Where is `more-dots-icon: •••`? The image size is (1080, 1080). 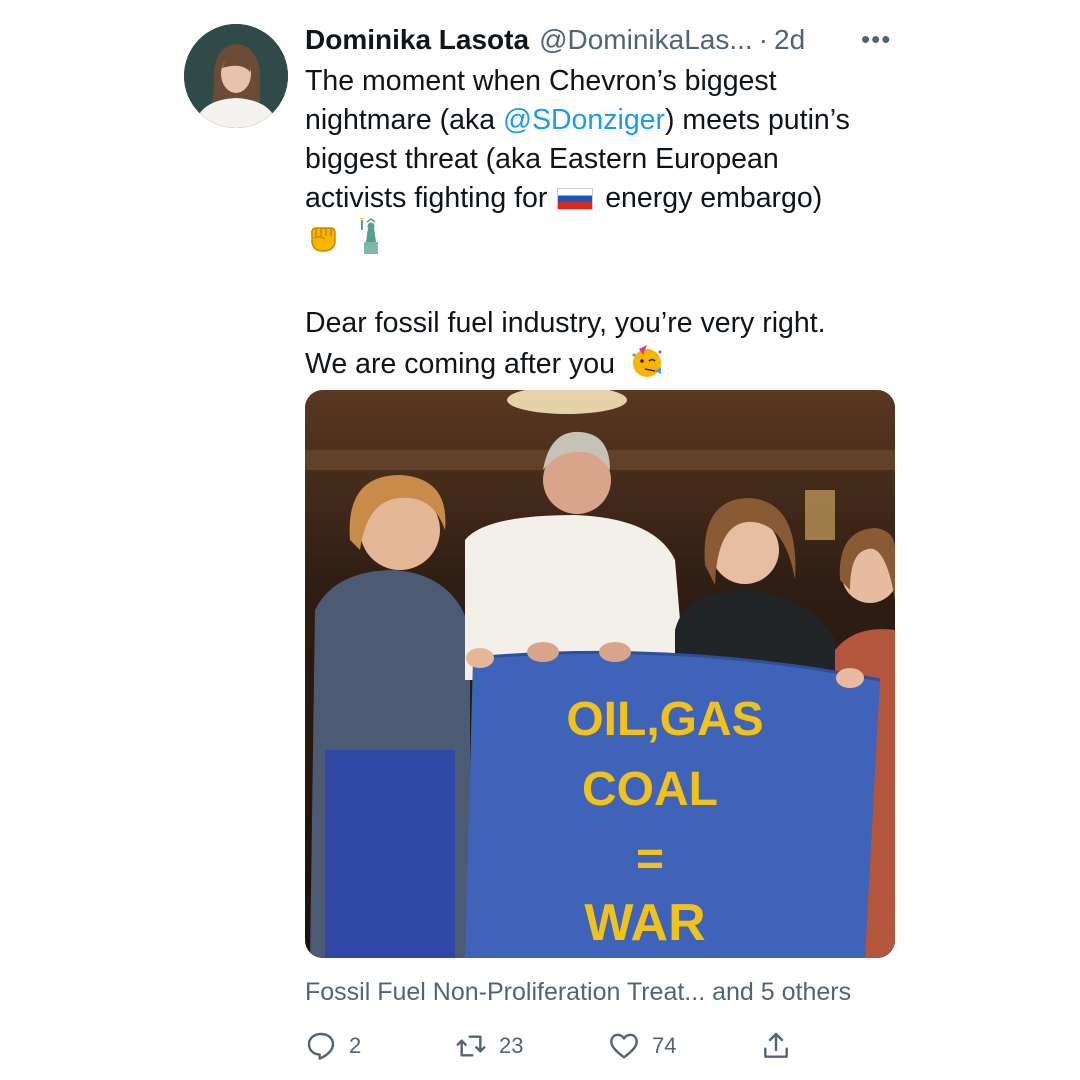
more-dots-icon: ••• is located at coordinates (876, 39).